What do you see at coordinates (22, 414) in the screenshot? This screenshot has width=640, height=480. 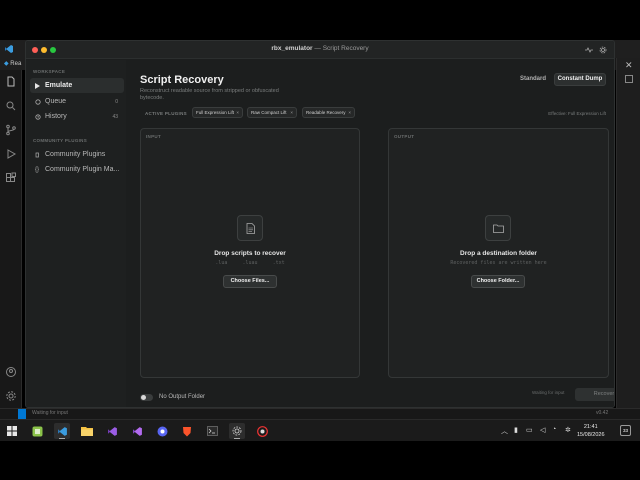 I see `remote-indicator-icon` at bounding box center [22, 414].